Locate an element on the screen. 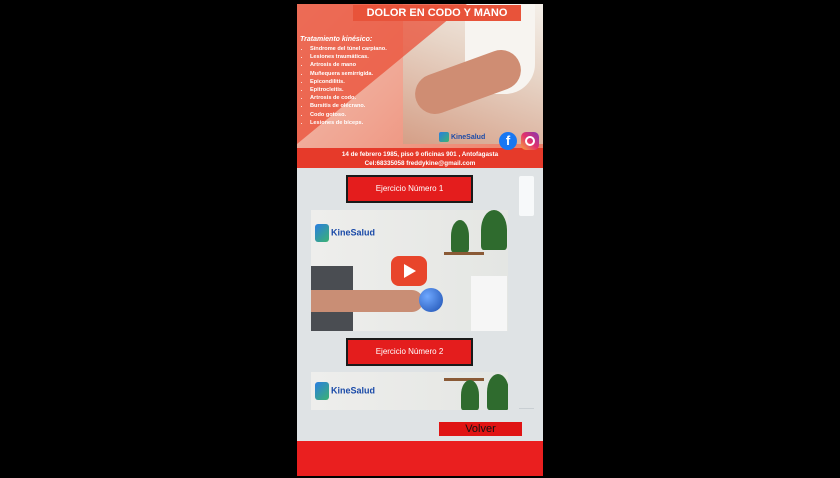 This screenshot has width=840, height=478. facebook-icon: f is located at coordinates (508, 141).